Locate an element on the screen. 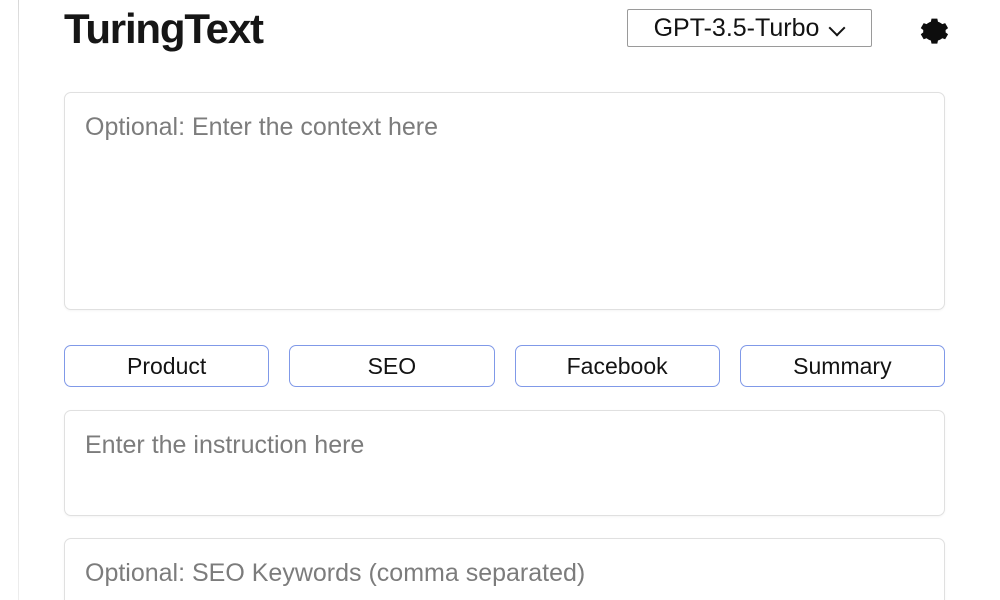 The height and width of the screenshot is (600, 1000). gear-icon is located at coordinates (934, 30).